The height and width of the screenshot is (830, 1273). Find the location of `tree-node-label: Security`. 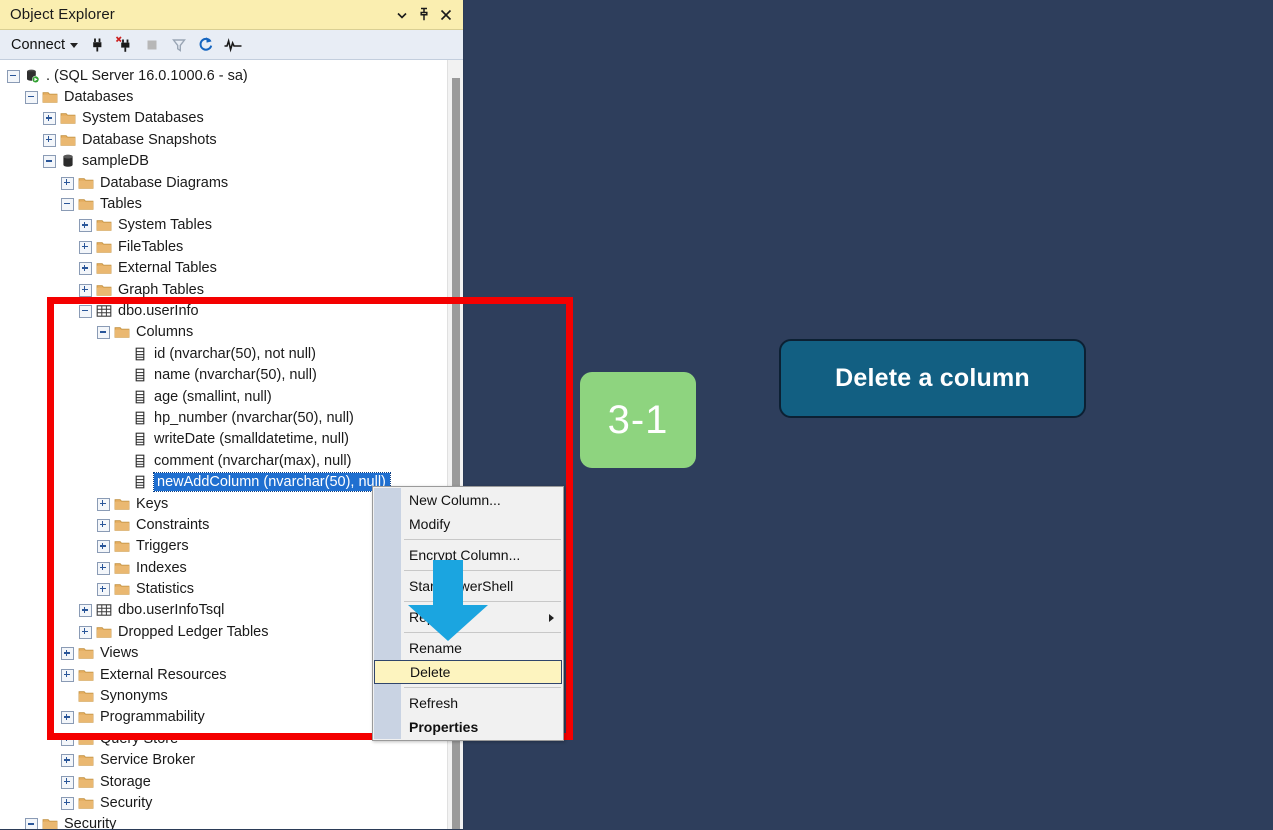

tree-node-label: Security is located at coordinates (126, 802).